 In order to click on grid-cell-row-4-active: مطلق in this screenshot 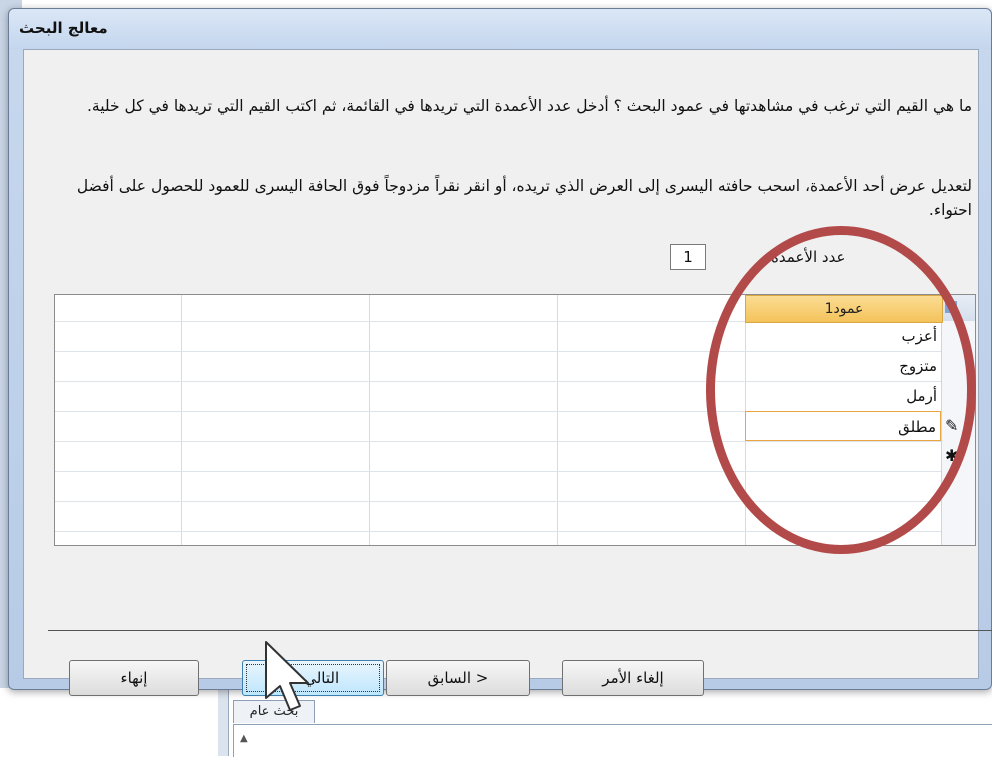, I will do `click(843, 426)`.